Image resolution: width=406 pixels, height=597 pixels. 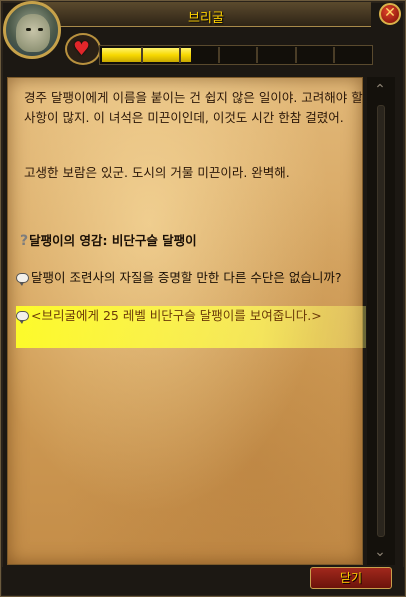 I want to click on quest-text-paragraph-2: 고생한 보람은 있군. 도시의 거물 미끈이라. 완벽해., so click(x=157, y=172).